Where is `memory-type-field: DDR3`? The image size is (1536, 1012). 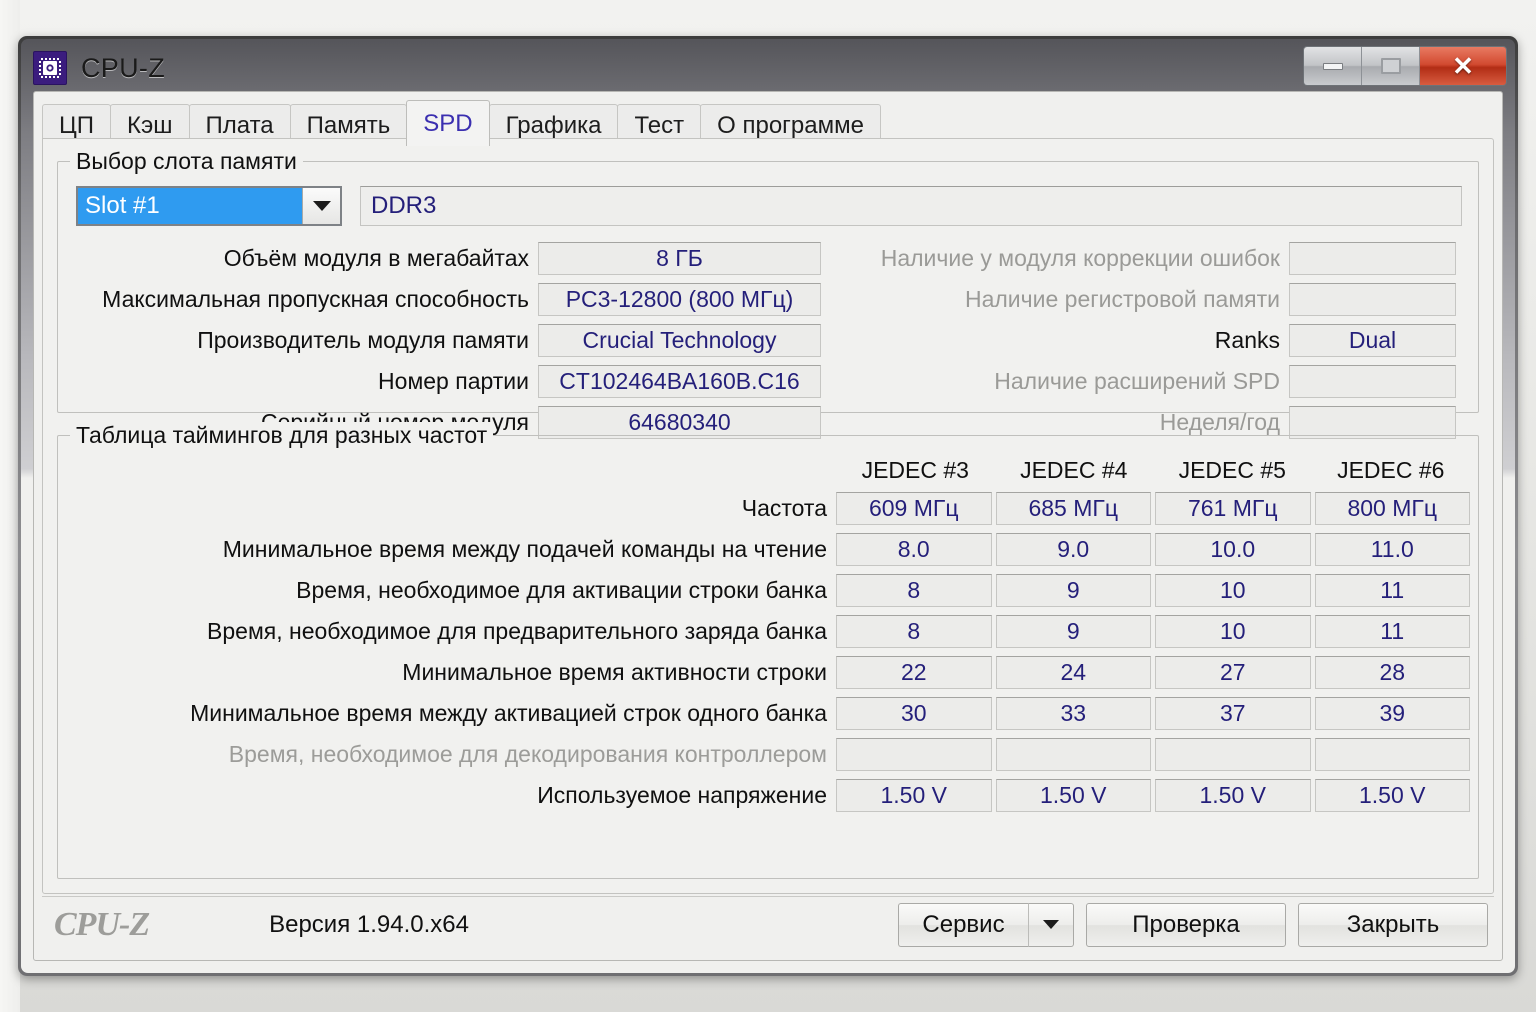 memory-type-field: DDR3 is located at coordinates (911, 206).